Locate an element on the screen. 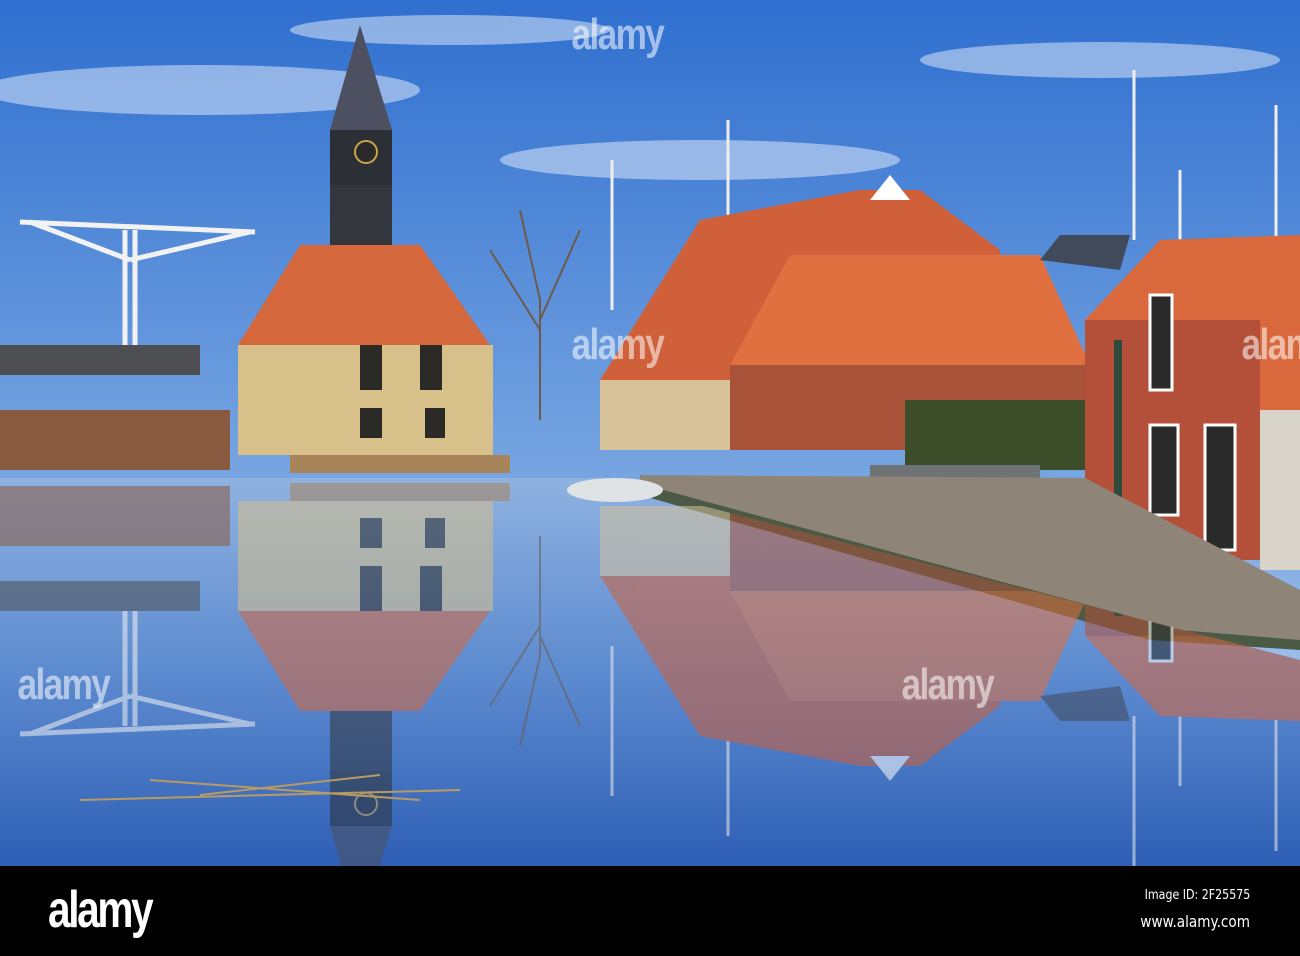  footer-bar: alamy Image ID: 2F25575 www.alamy.com is located at coordinates (650, 911).